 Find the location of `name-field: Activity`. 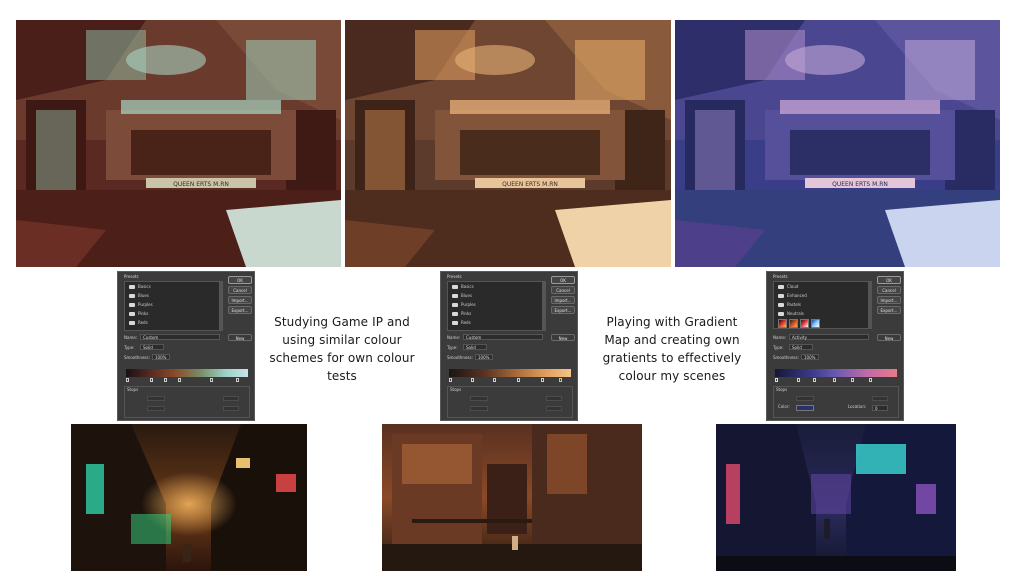

name-field: Activity is located at coordinates (829, 337).